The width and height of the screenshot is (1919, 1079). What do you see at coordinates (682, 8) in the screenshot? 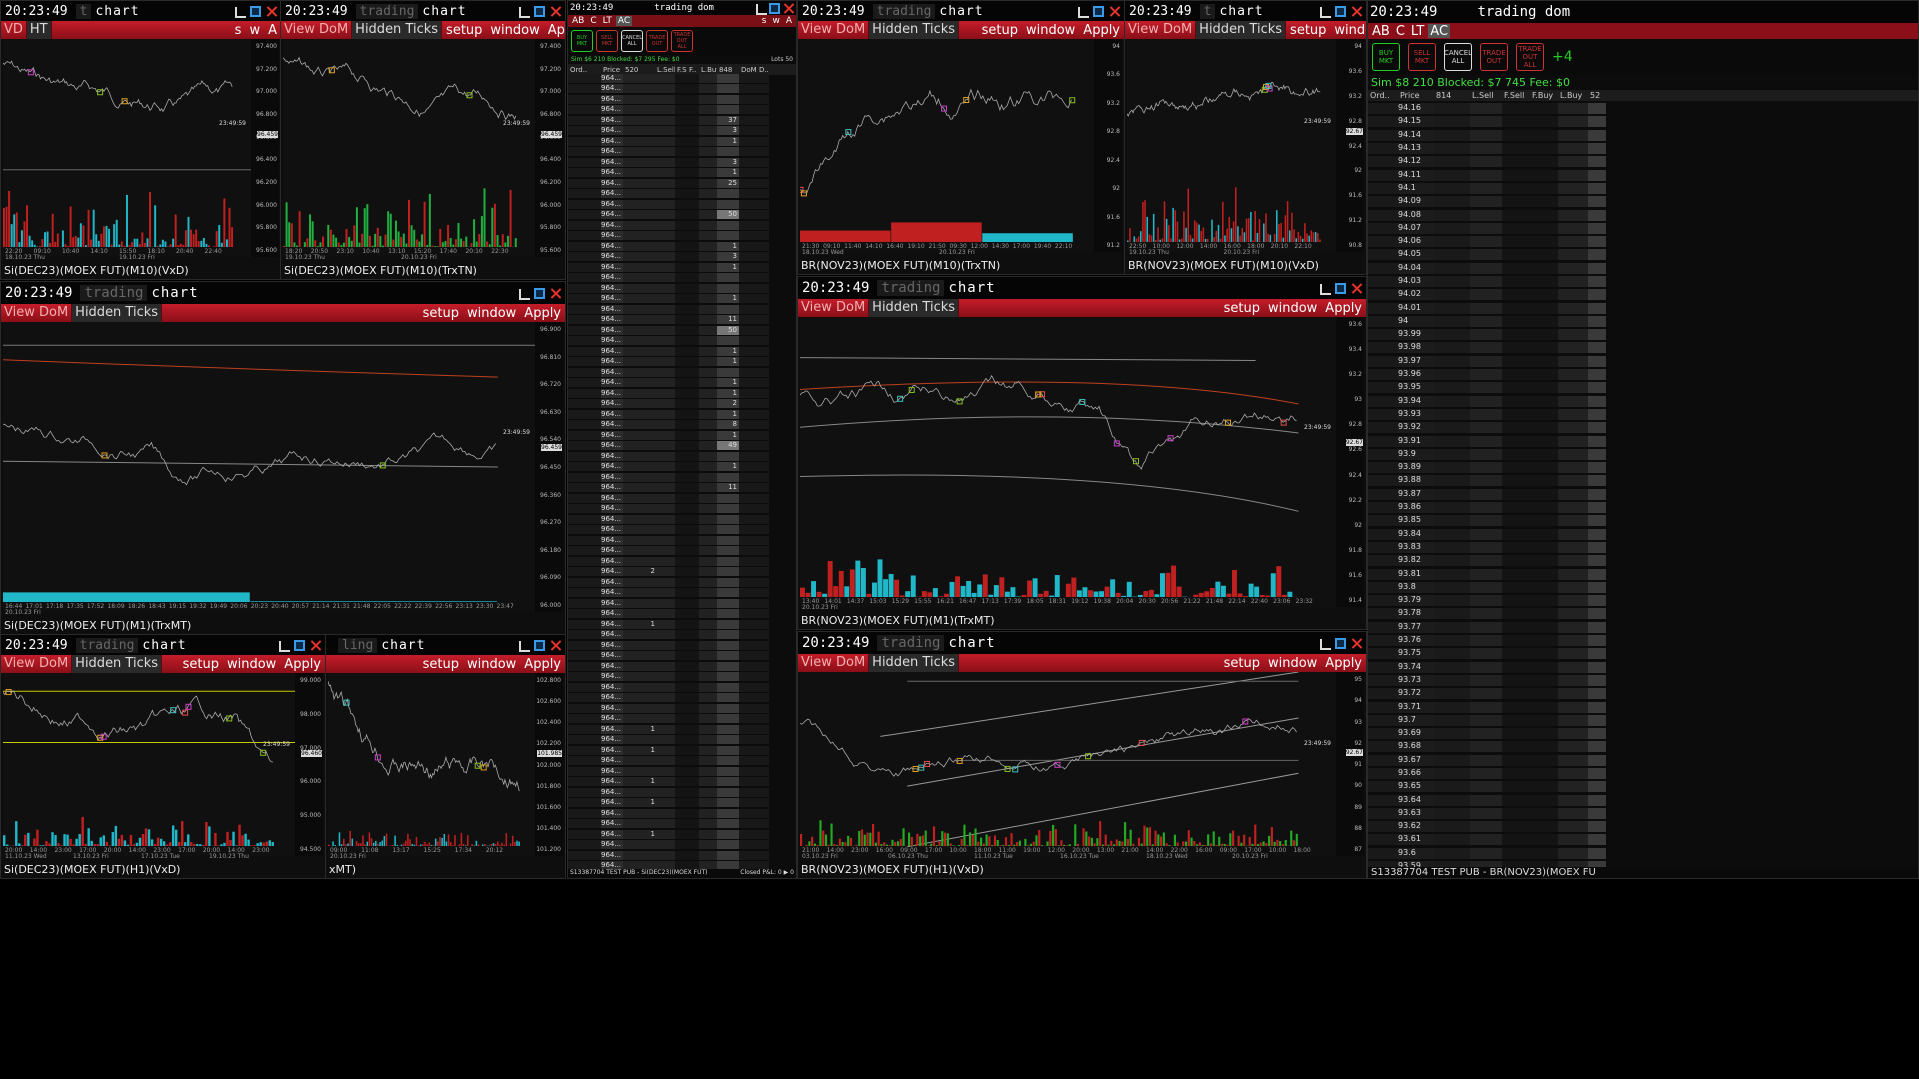
I see `dom-titlebar: 20:23:49 trading dom` at bounding box center [682, 8].